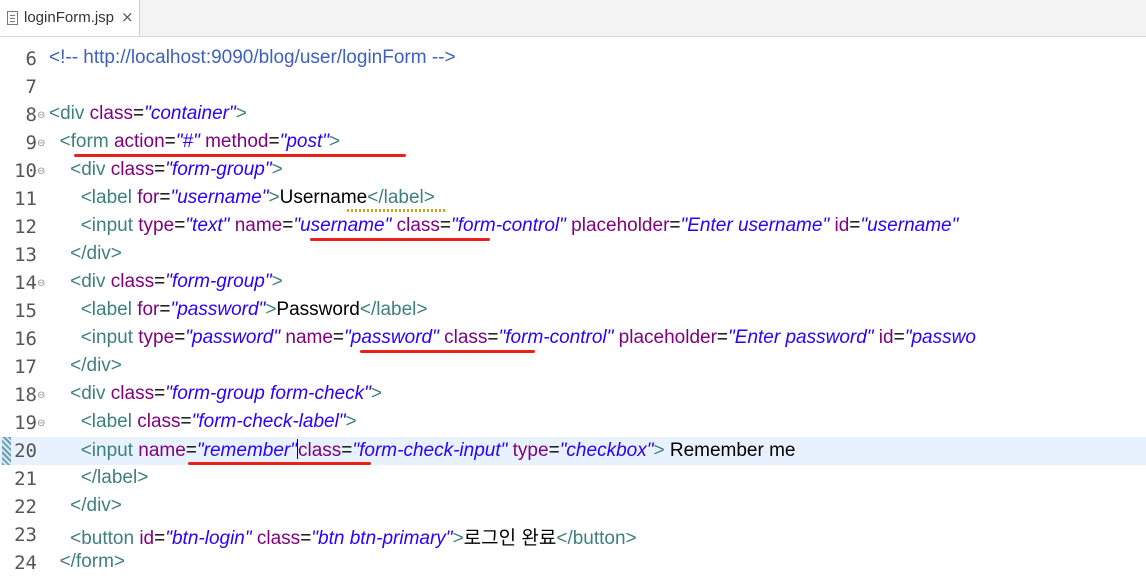  I want to click on line-number: 23, so click(25, 535).